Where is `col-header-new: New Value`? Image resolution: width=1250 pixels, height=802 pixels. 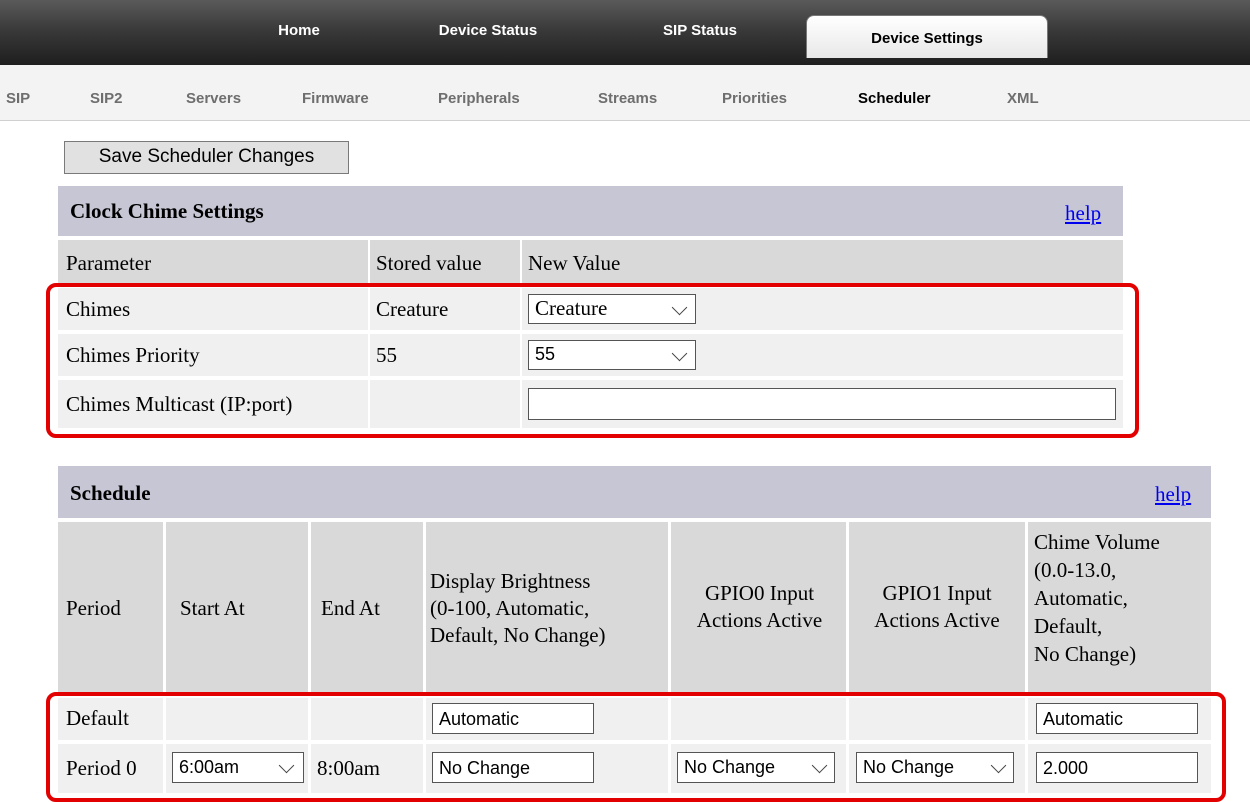 col-header-new: New Value is located at coordinates (822, 262).